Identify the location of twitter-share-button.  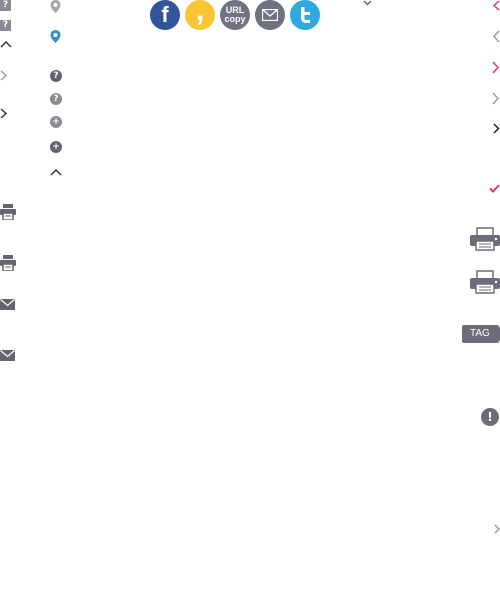
(305, 15).